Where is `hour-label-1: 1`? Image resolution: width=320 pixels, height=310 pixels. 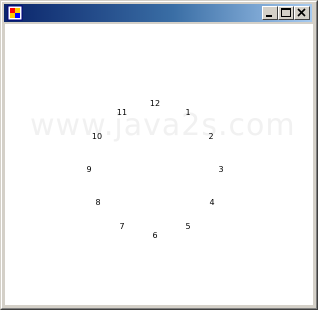 hour-label-1: 1 is located at coordinates (188, 112).